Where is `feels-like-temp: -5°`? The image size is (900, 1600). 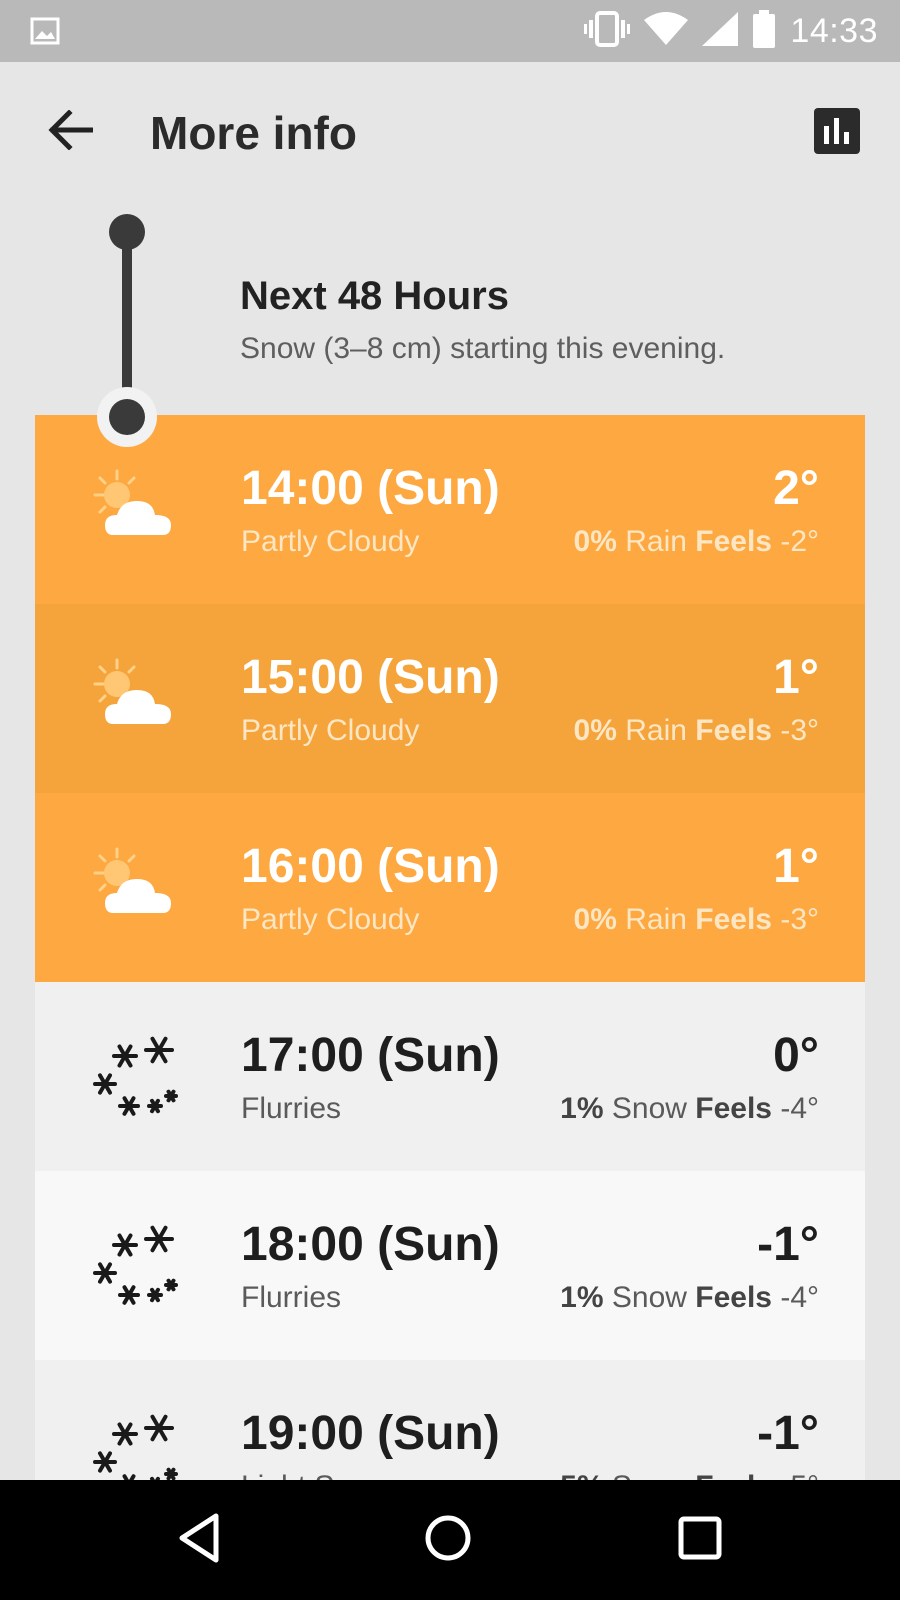 feels-like-temp: -5° is located at coordinates (799, 1475).